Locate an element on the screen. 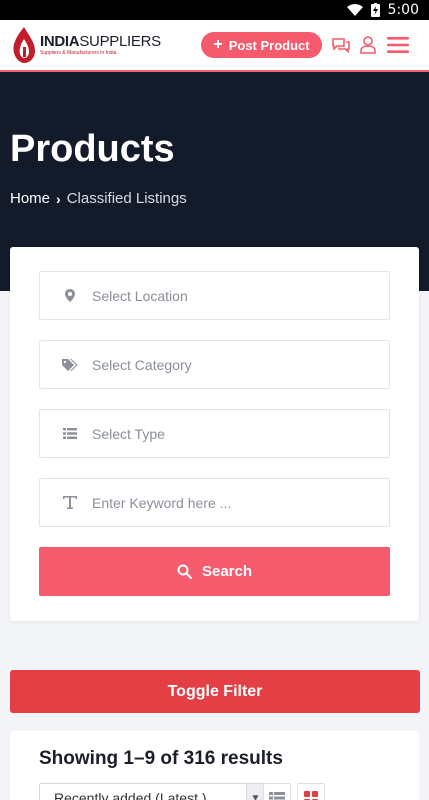 The width and height of the screenshot is (429, 800). list-view-icon is located at coordinates (277, 796).